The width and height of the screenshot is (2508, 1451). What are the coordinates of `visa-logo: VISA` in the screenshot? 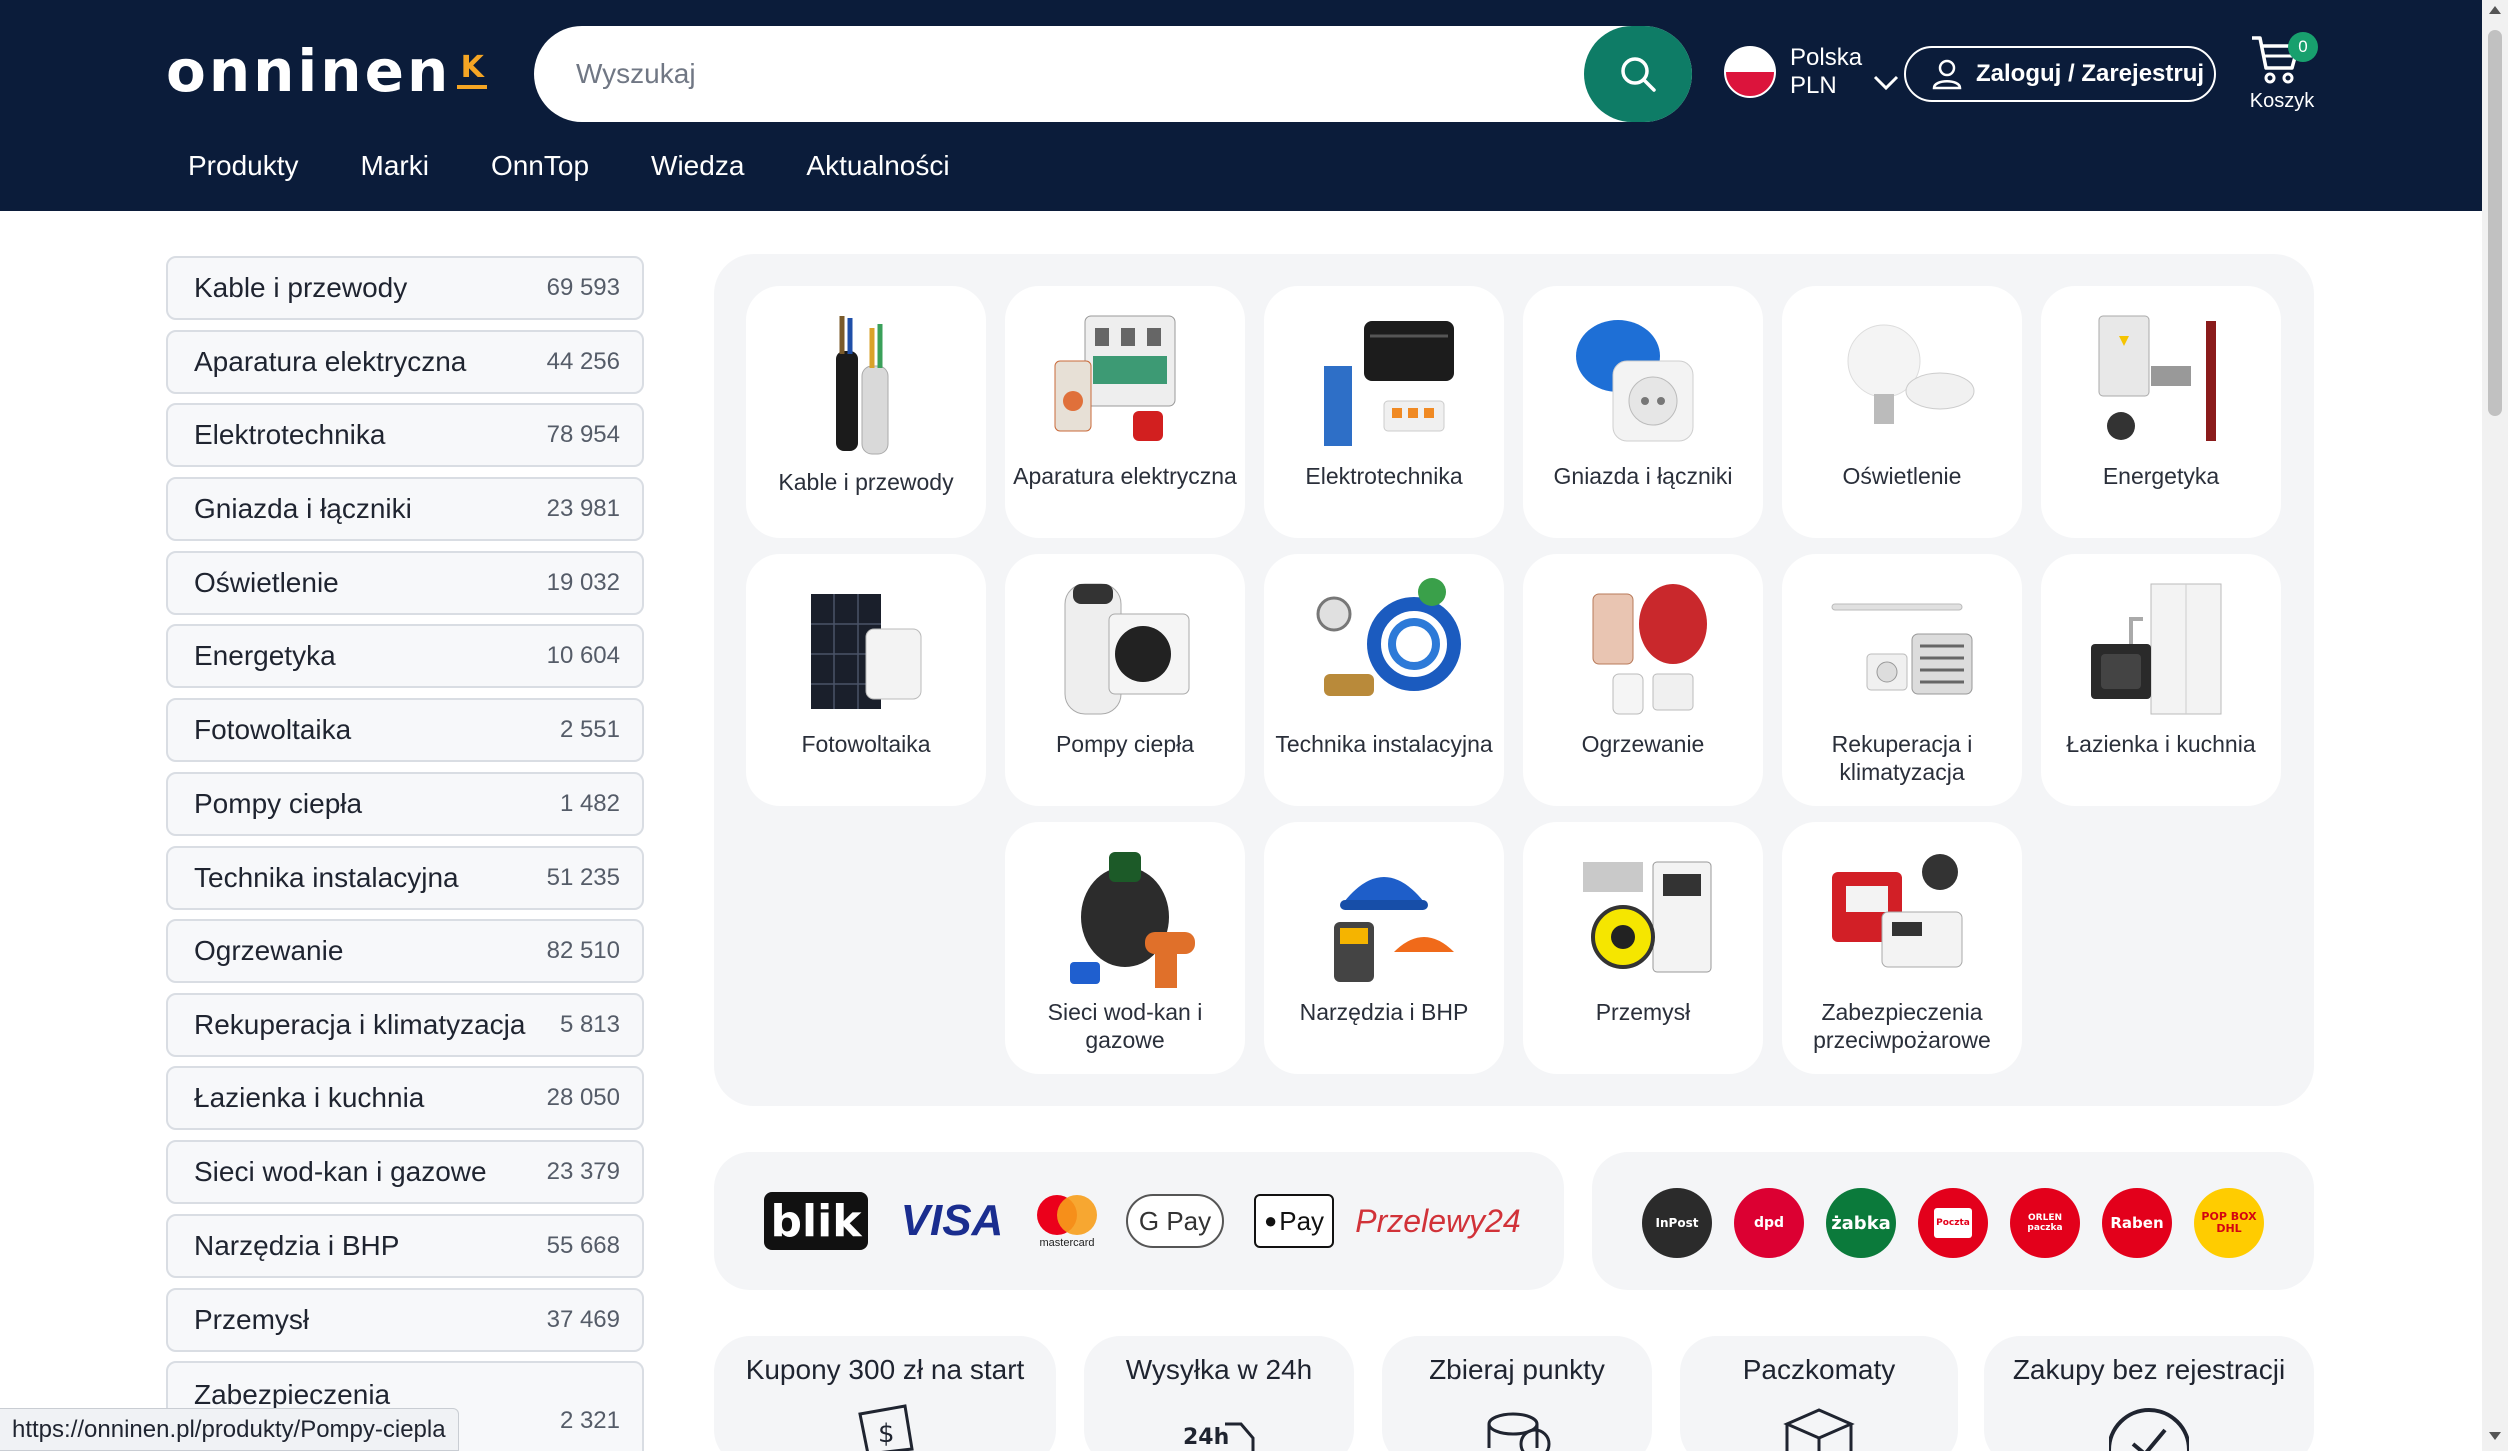 It's located at (952, 1221).